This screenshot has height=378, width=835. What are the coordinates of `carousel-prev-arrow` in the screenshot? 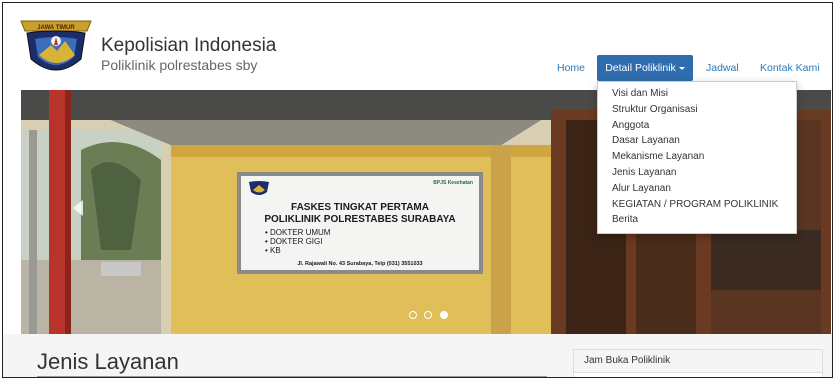 It's located at (78, 208).